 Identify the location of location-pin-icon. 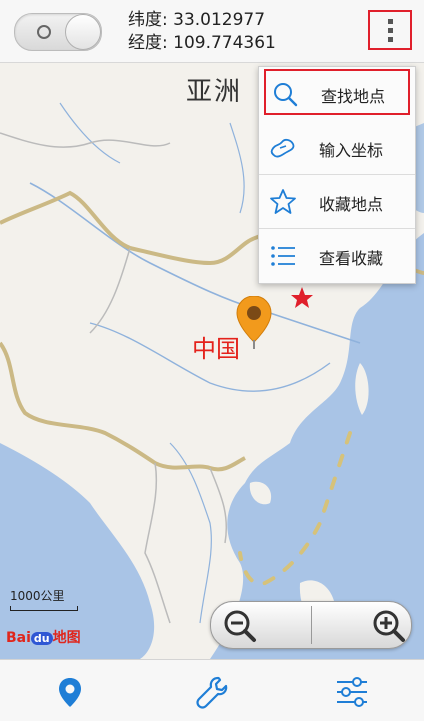
(70, 692).